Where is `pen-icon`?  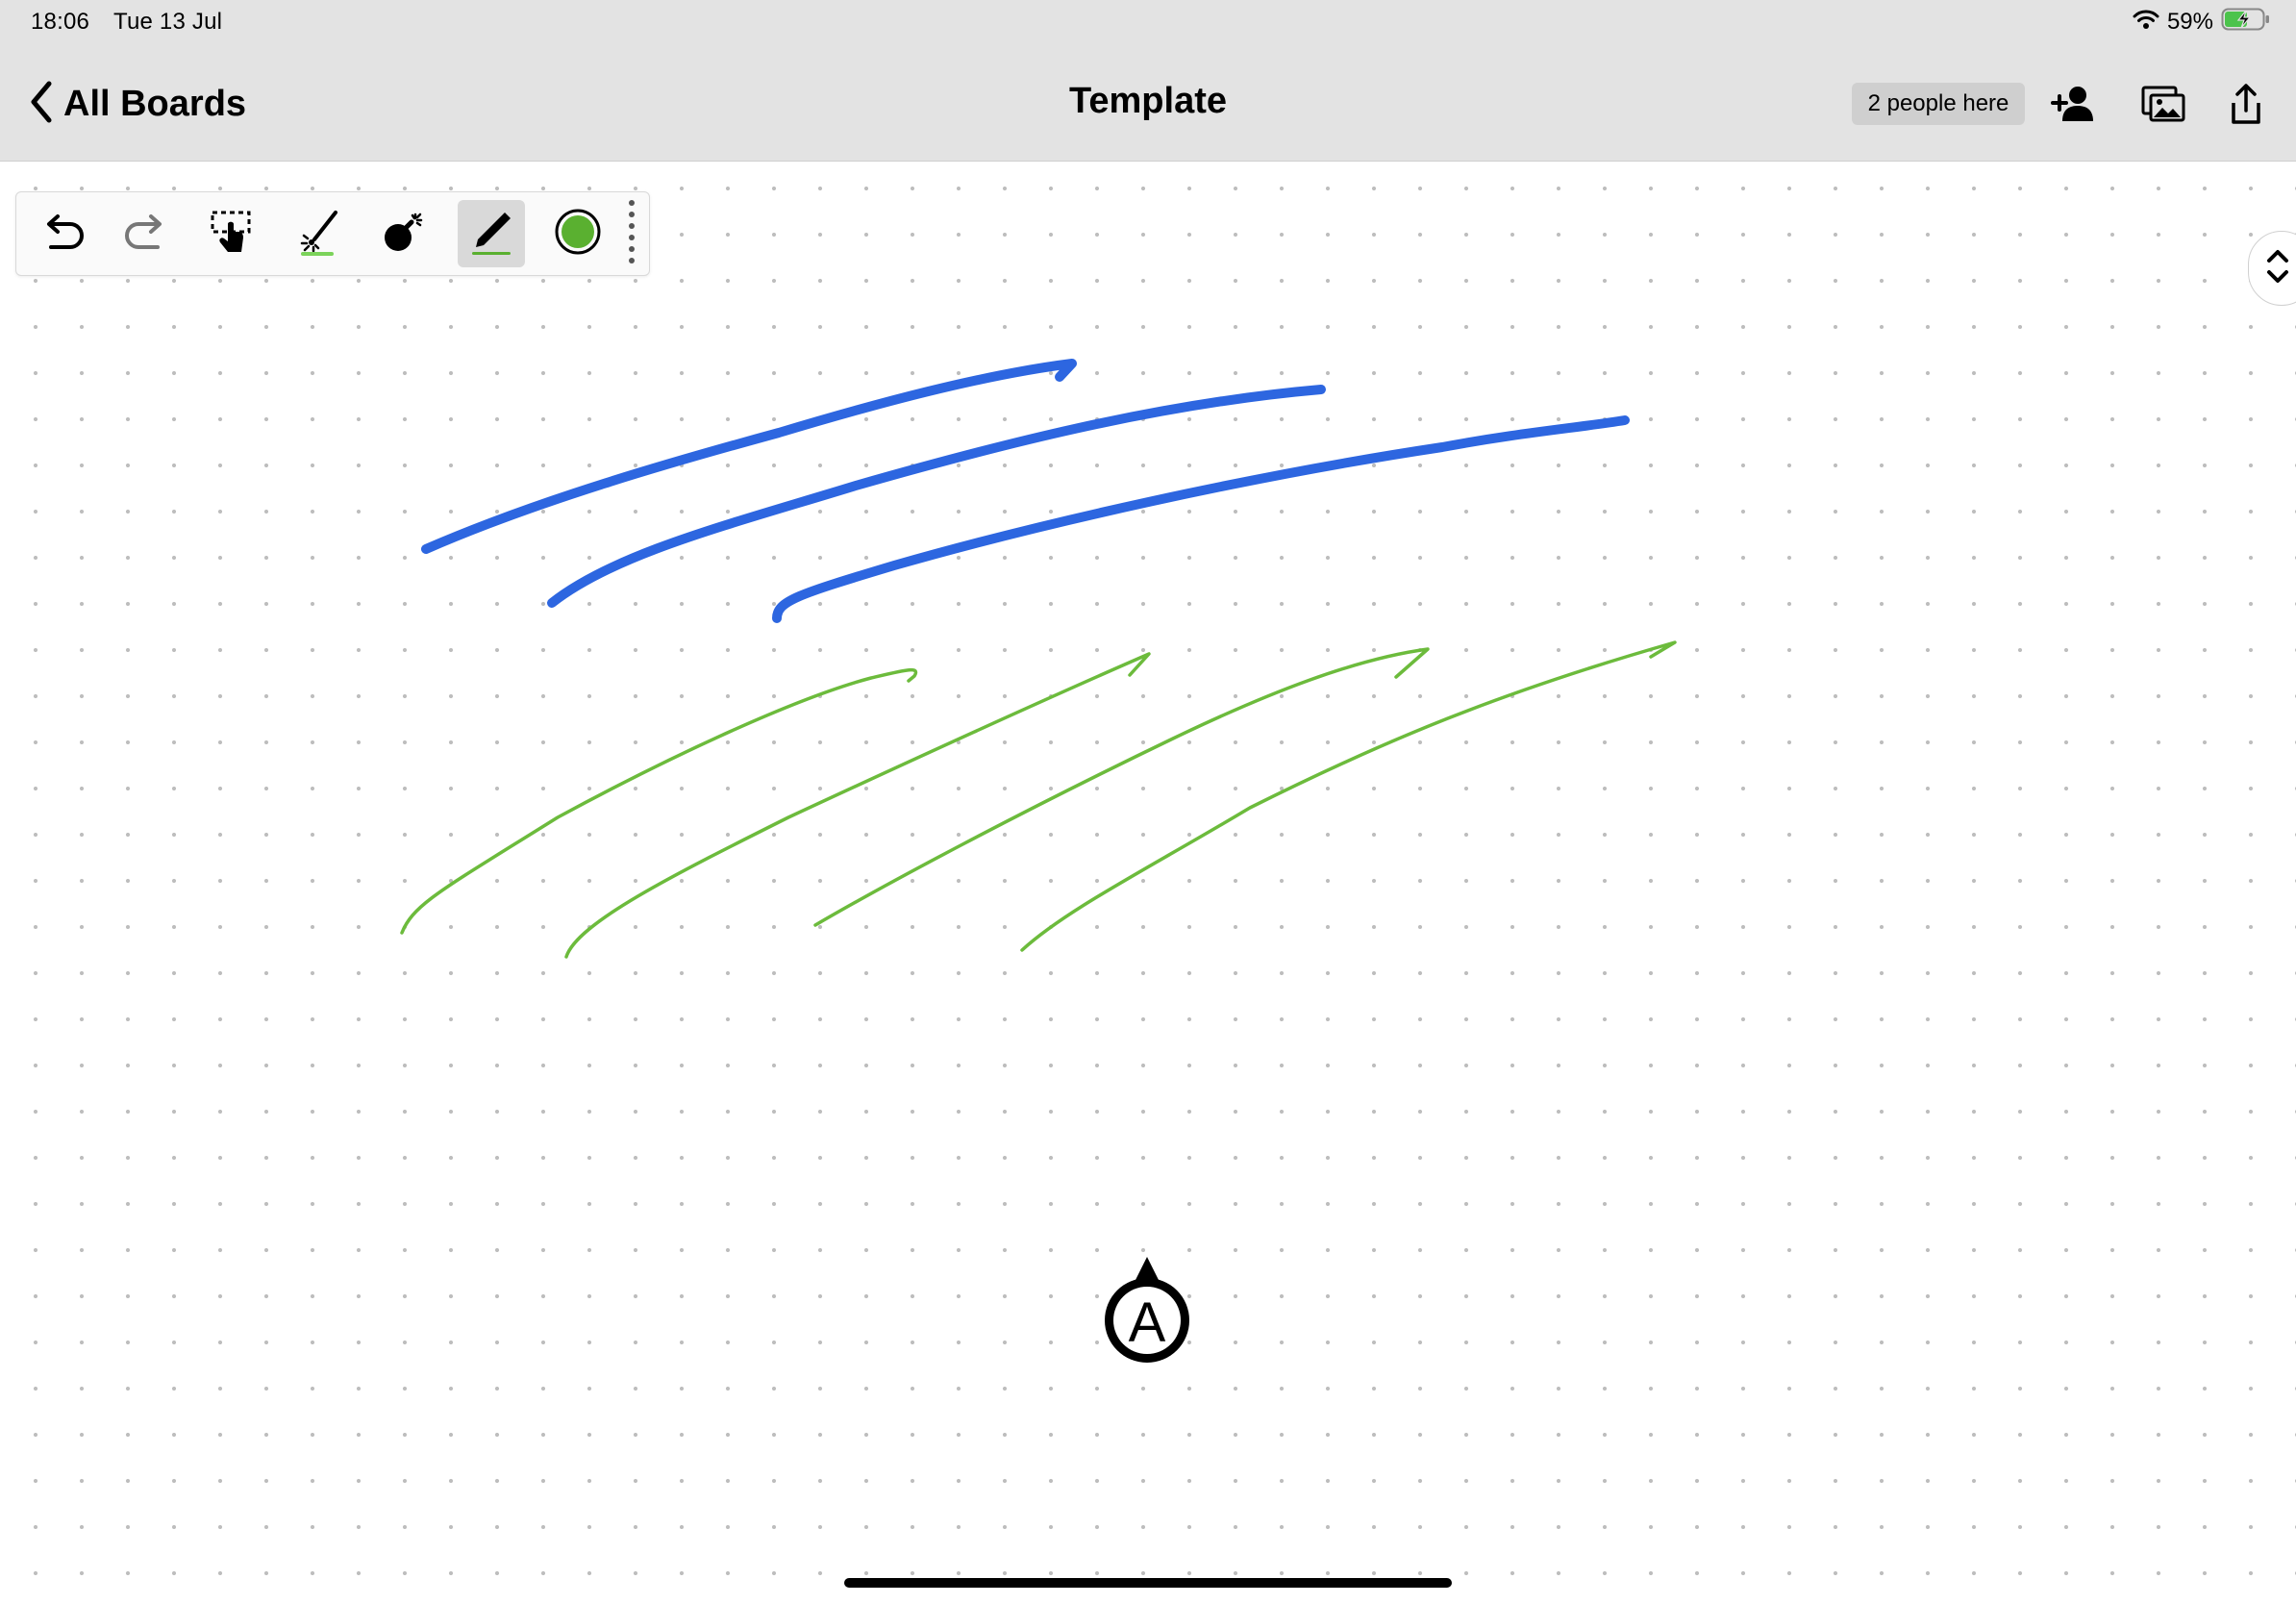
pen-icon is located at coordinates (491, 234).